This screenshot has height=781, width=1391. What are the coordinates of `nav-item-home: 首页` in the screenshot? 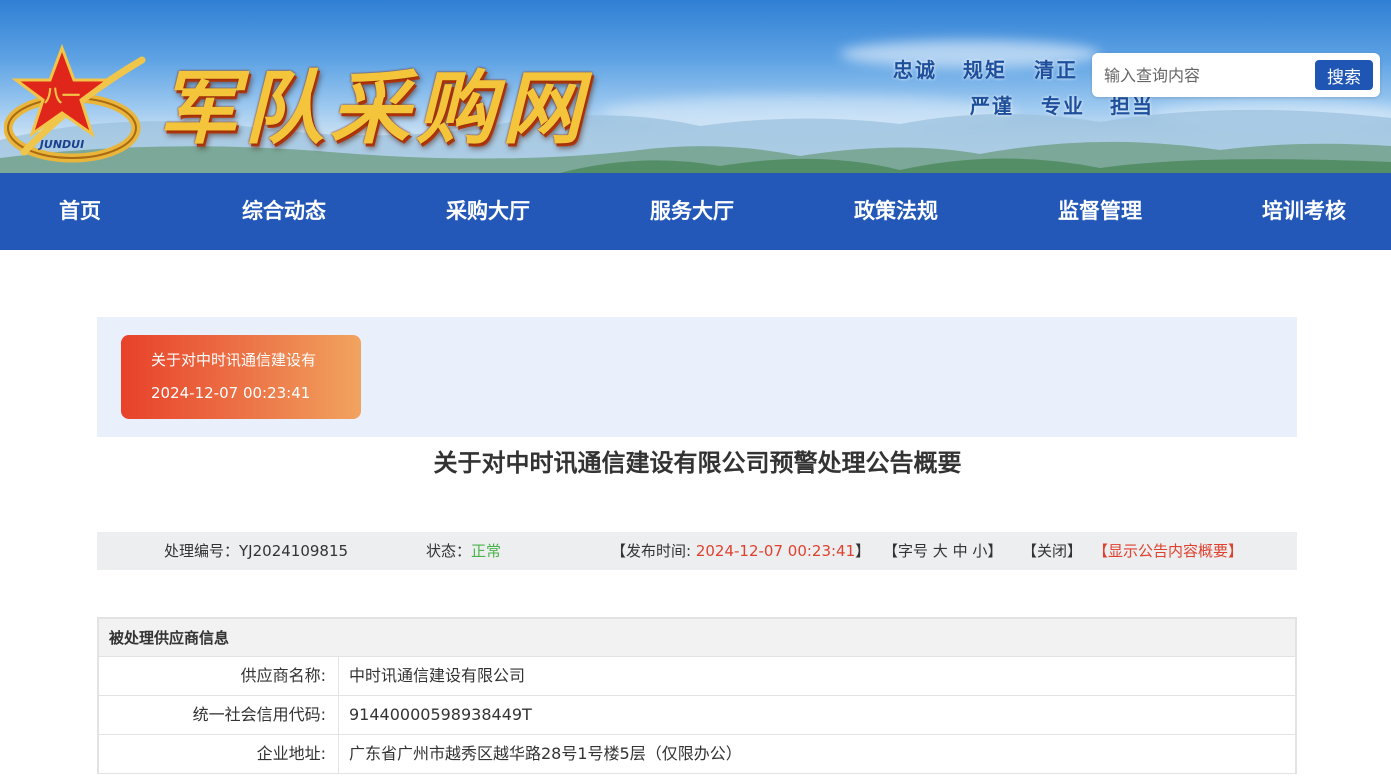 It's located at (80, 211).